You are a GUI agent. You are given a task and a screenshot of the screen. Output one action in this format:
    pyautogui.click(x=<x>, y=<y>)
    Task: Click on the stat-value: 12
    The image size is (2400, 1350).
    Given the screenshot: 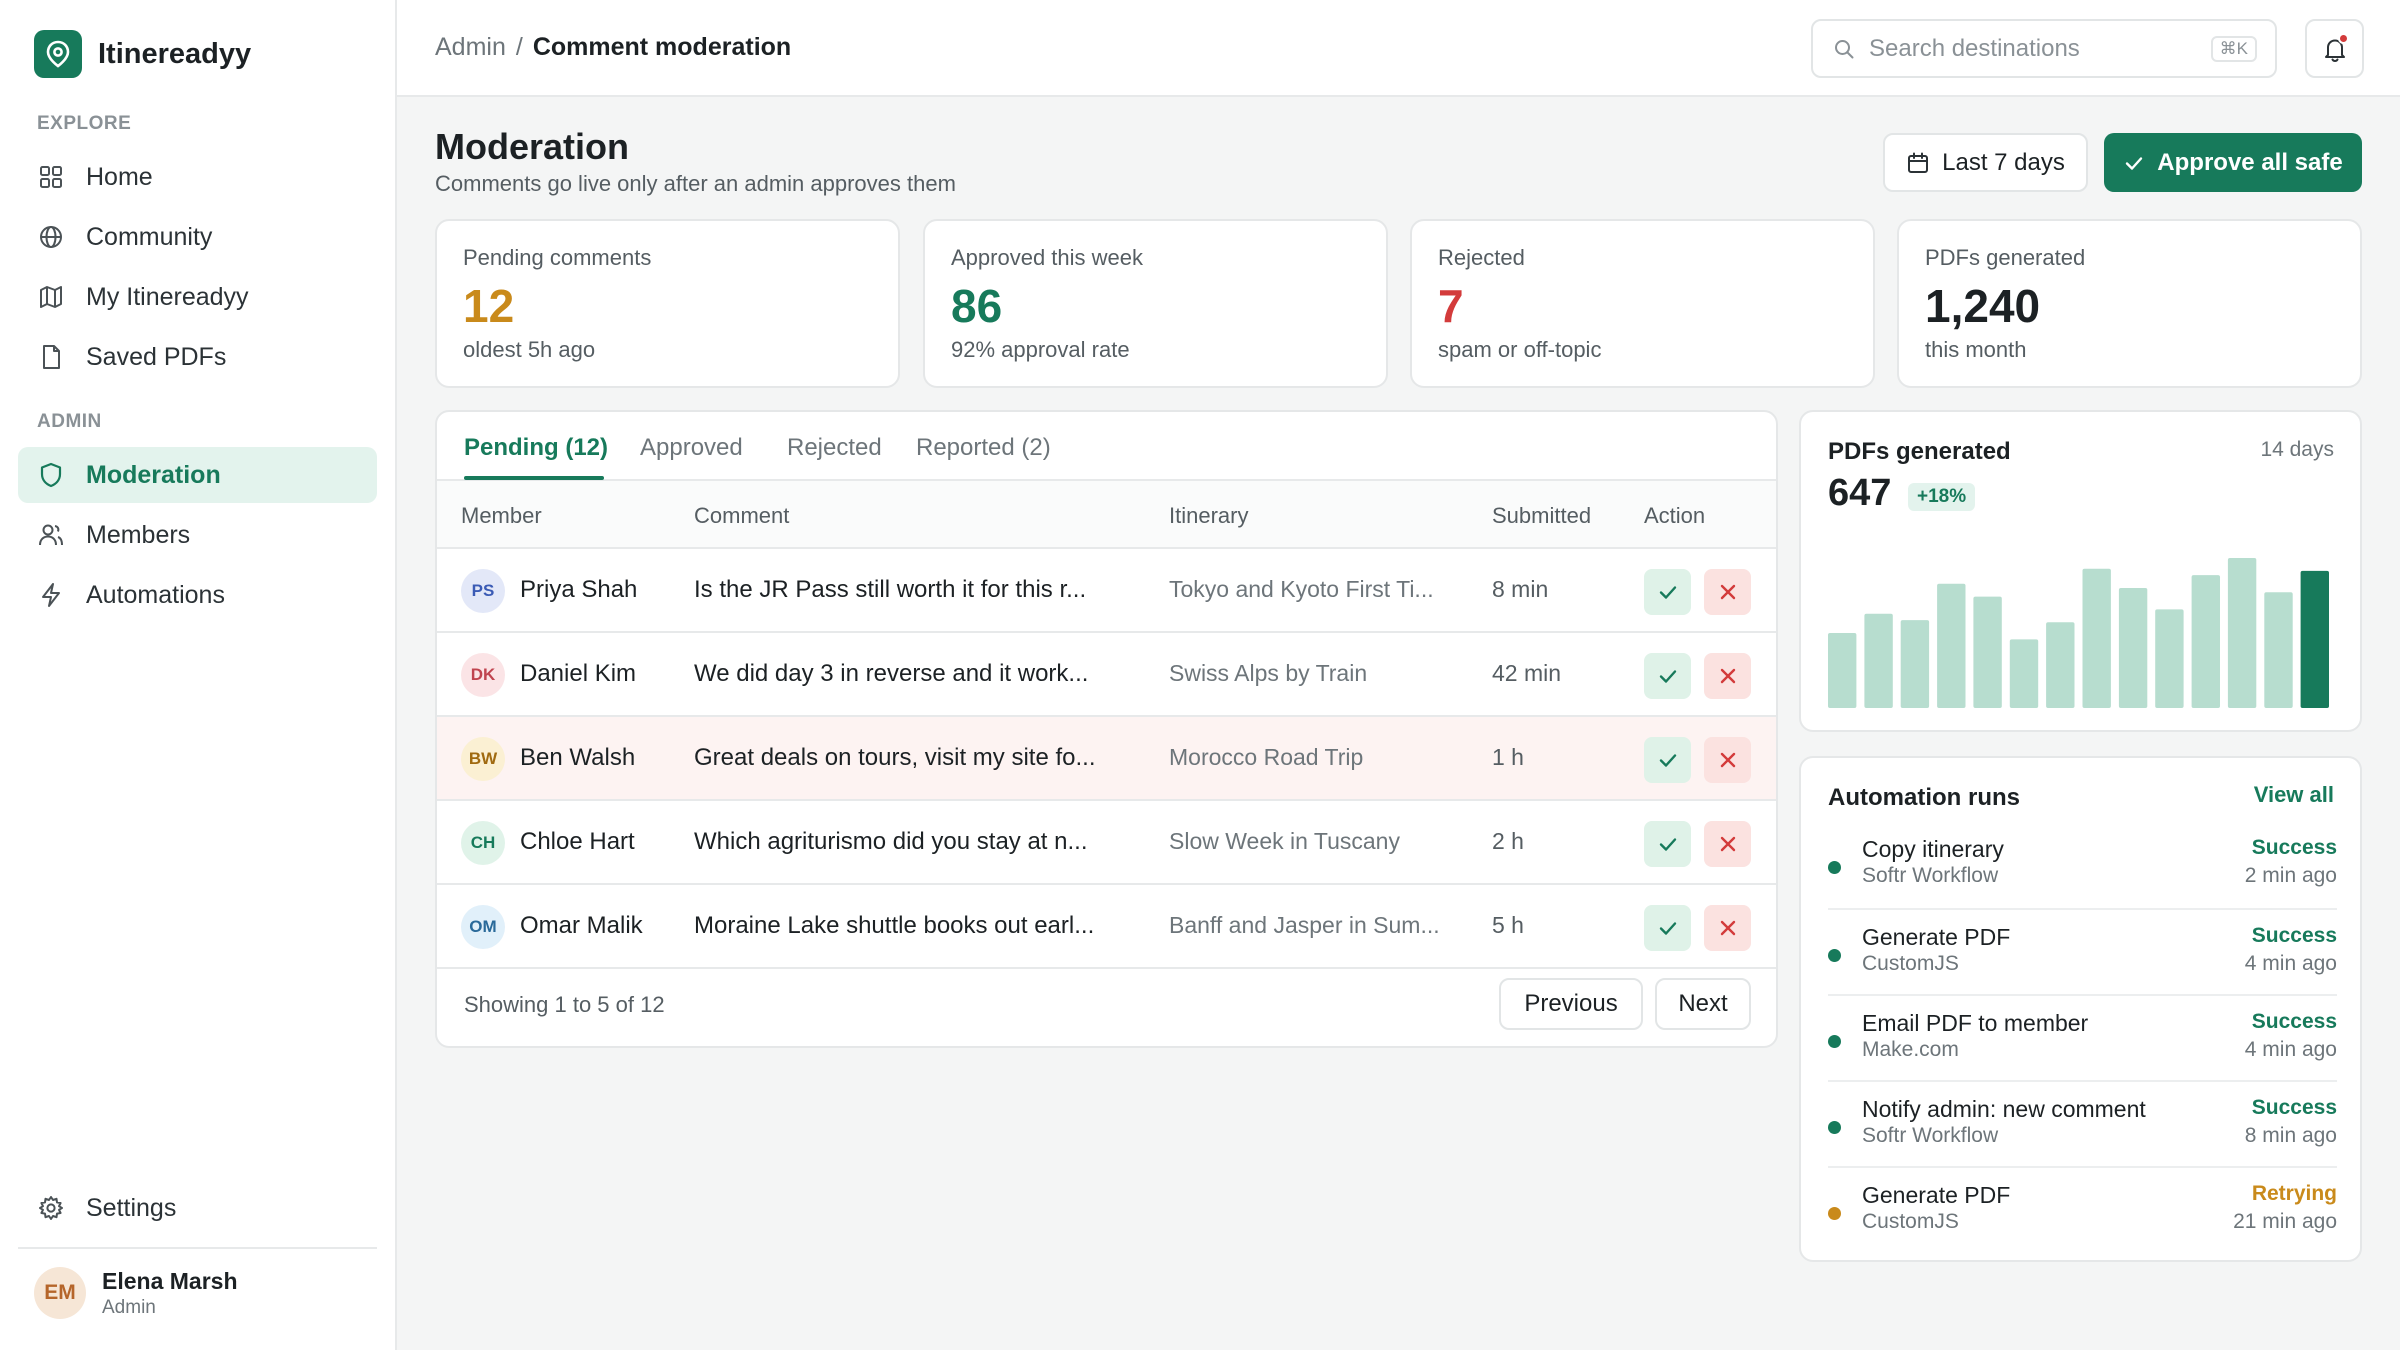 What is the action you would take?
    pyautogui.click(x=489, y=306)
    